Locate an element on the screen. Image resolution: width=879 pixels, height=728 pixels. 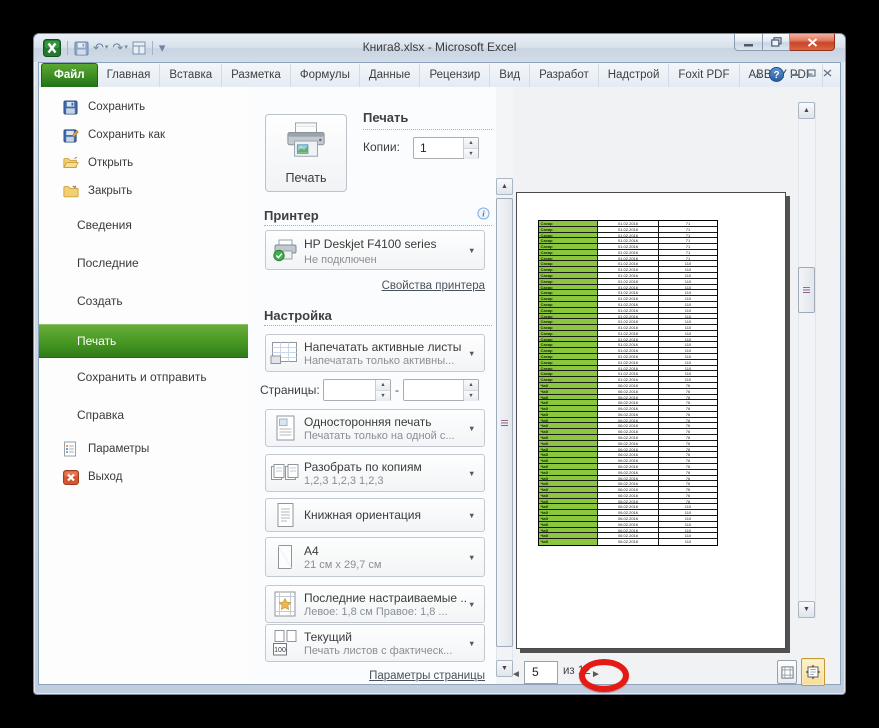
sidebar-item-nav-1: Последние is located at coordinates (108, 263).